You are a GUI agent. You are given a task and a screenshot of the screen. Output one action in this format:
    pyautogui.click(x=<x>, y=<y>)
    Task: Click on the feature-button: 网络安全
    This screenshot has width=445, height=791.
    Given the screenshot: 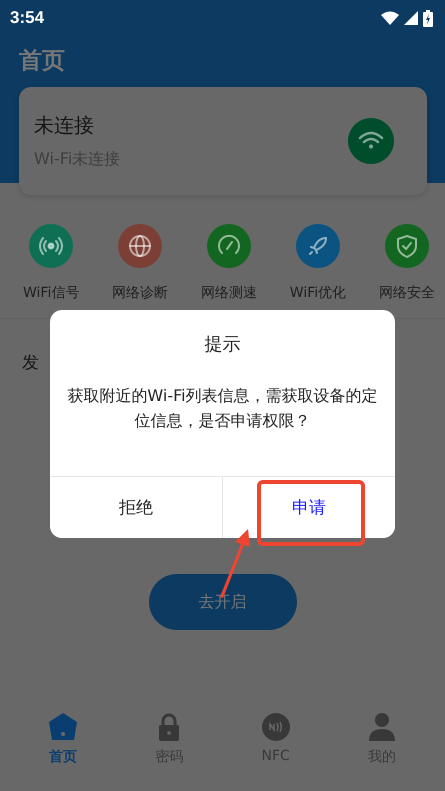 What is the action you would take?
    pyautogui.click(x=406, y=271)
    